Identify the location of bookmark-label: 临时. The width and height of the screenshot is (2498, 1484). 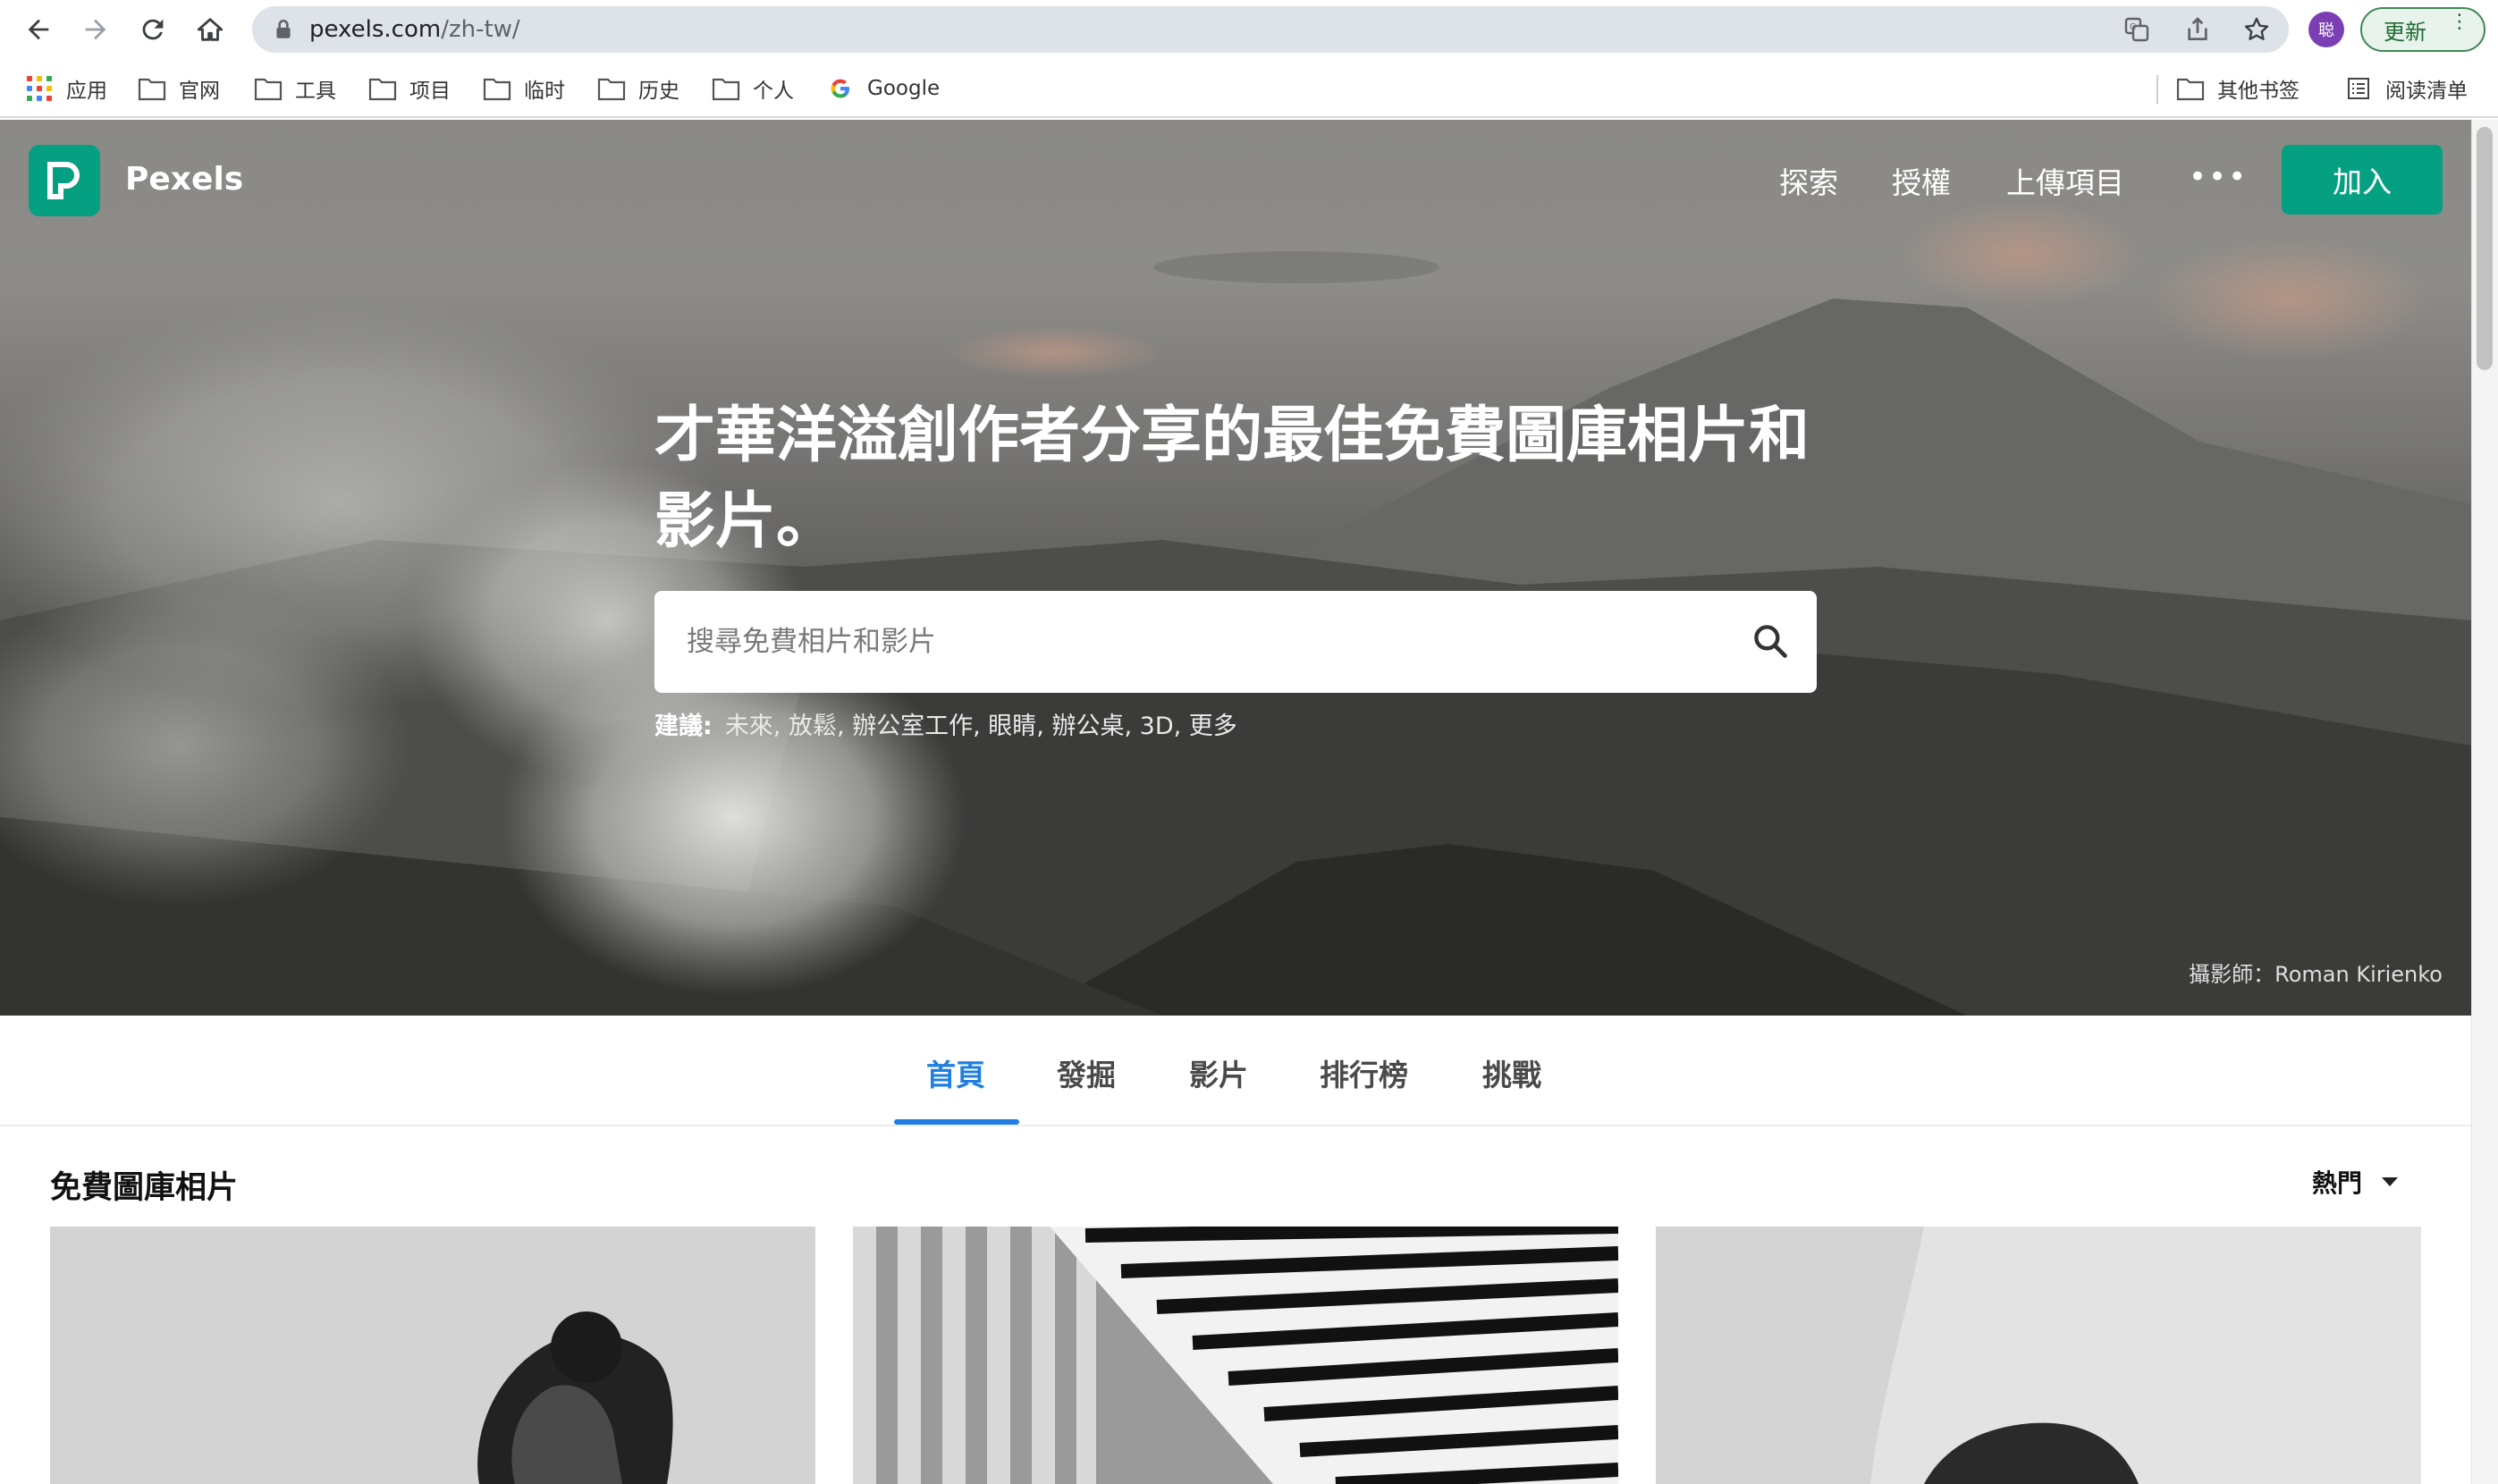
(544, 91).